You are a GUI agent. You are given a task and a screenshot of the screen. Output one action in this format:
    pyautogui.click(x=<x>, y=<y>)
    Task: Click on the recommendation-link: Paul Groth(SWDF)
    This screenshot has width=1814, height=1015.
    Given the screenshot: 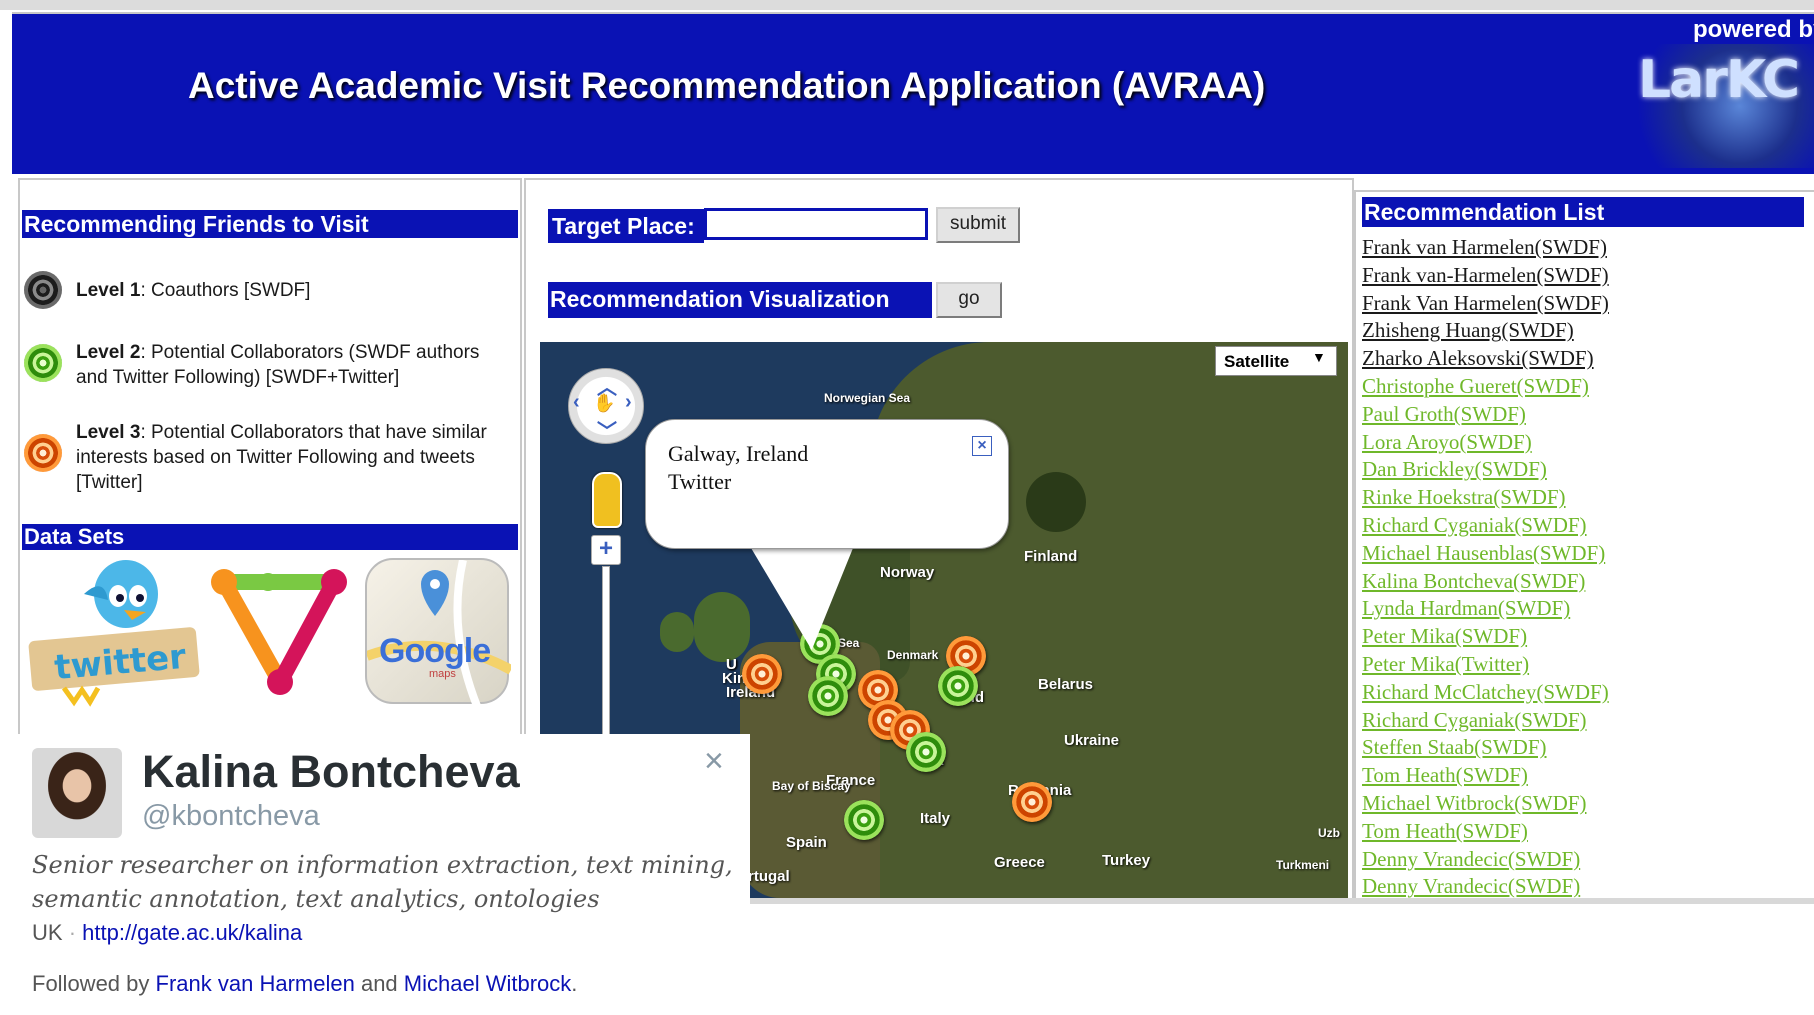 What is the action you would take?
    pyautogui.click(x=1582, y=415)
    